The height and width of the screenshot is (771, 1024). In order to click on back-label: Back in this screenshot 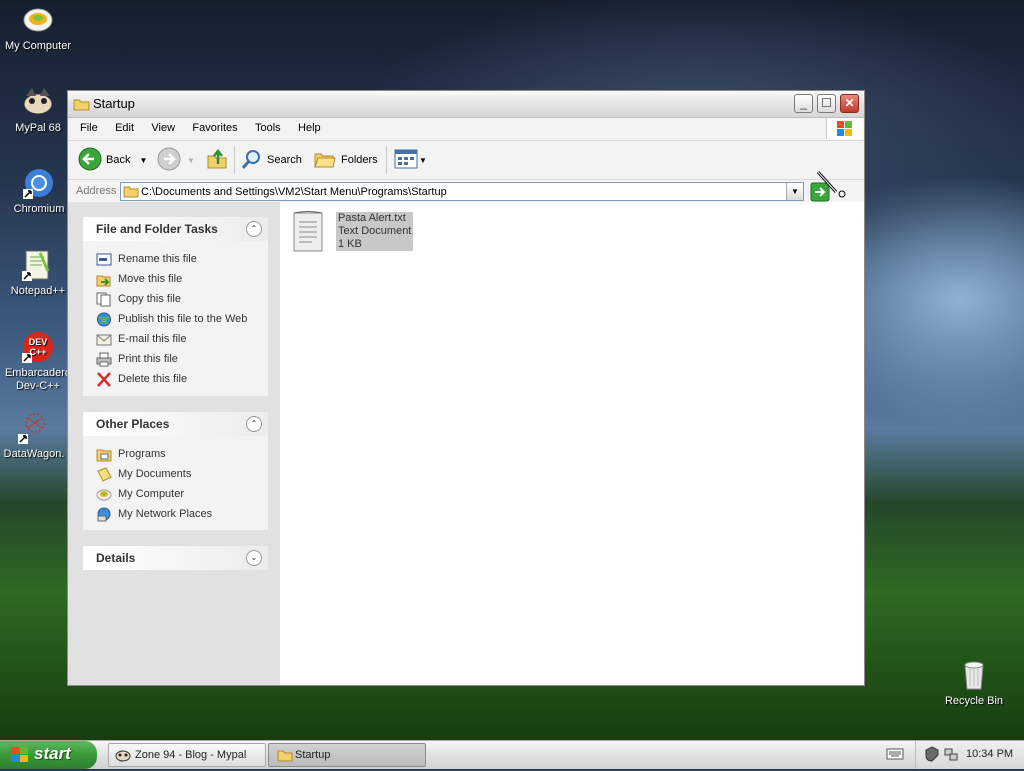, I will do `click(118, 160)`.